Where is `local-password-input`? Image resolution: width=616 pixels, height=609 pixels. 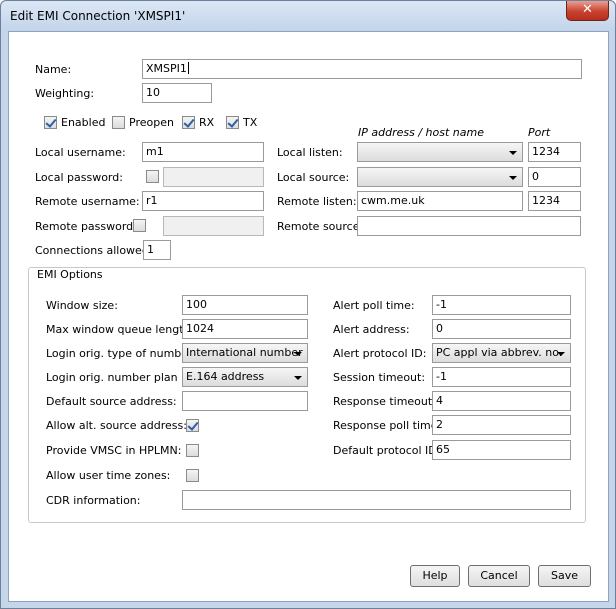
local-password-input is located at coordinates (213, 177).